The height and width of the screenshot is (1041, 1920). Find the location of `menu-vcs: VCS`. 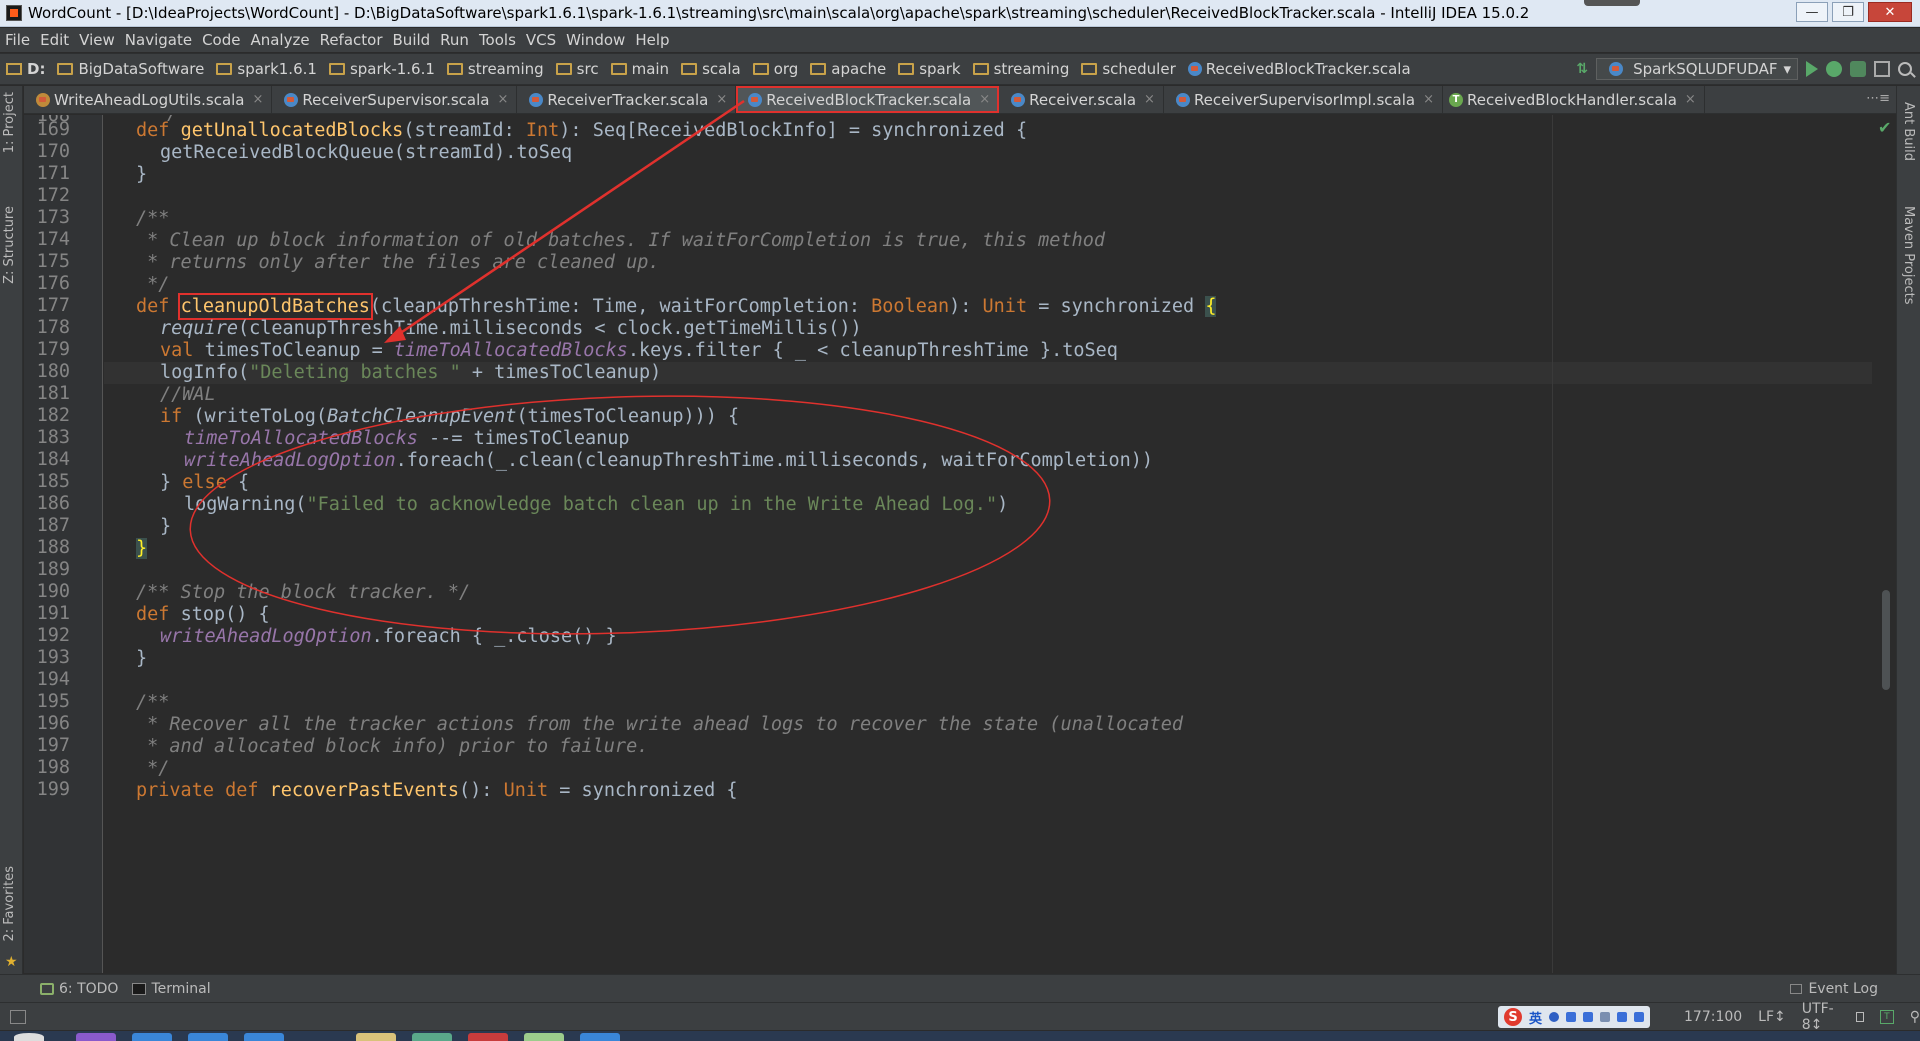

menu-vcs: VCS is located at coordinates (541, 40).